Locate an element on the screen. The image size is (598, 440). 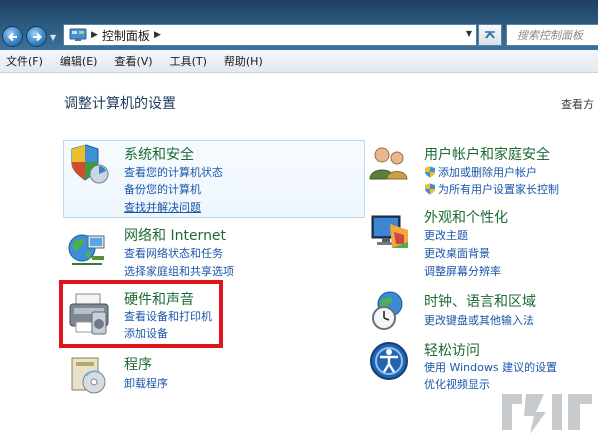
search-placeholder: 搜索控制面板 is located at coordinates (550, 35).